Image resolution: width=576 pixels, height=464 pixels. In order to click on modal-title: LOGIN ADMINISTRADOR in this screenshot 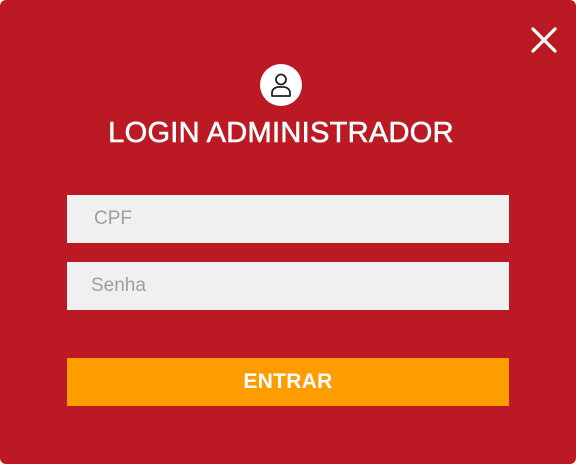, I will do `click(281, 133)`.